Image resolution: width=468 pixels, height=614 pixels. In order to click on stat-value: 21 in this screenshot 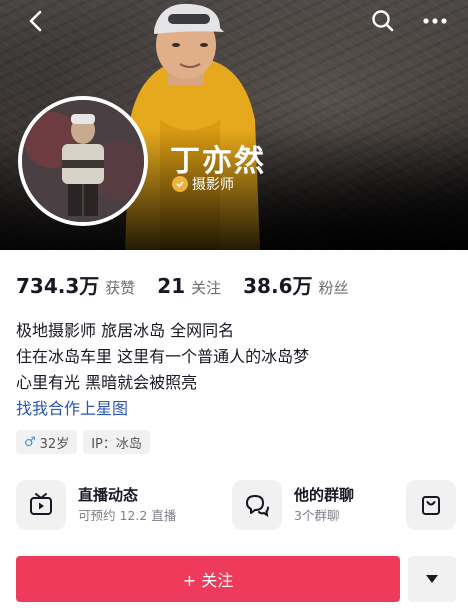, I will do `click(171, 286)`.